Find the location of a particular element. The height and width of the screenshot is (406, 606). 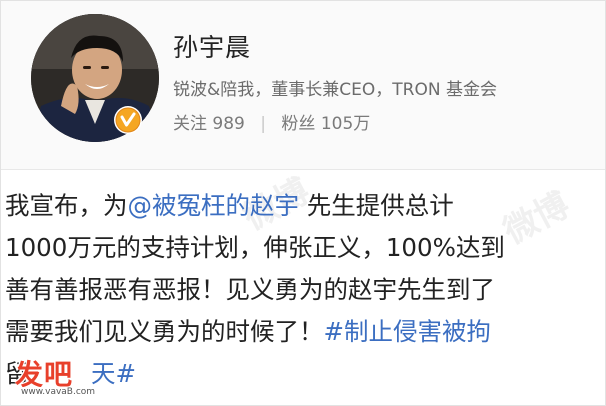

followers-label: 粉丝 is located at coordinates (298, 124).